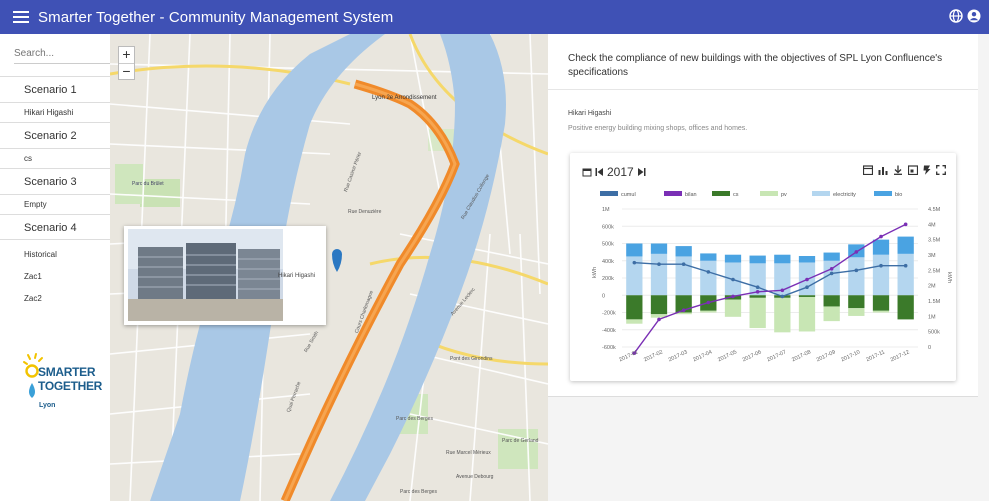 The height and width of the screenshot is (501, 989). I want to click on account-icon, so click(974, 16).